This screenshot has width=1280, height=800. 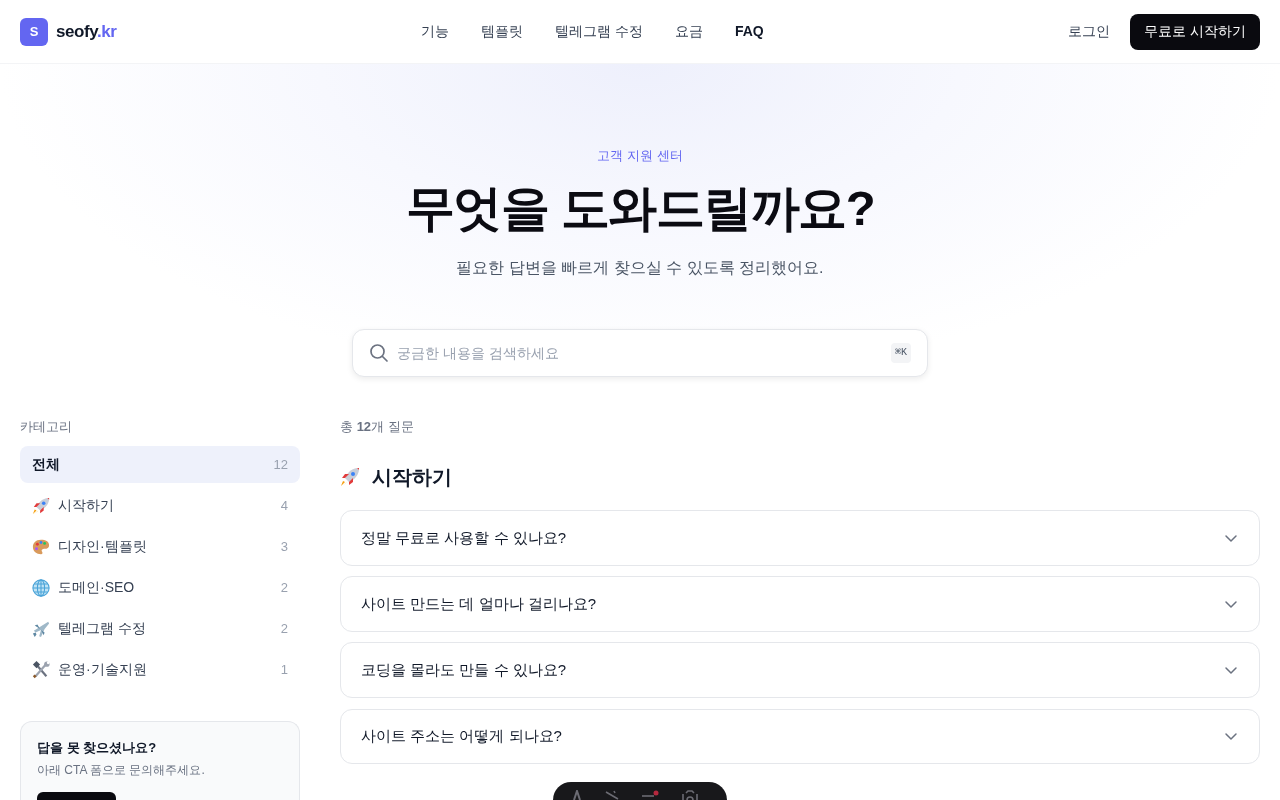 I want to click on category-count: 3, so click(x=284, y=546).